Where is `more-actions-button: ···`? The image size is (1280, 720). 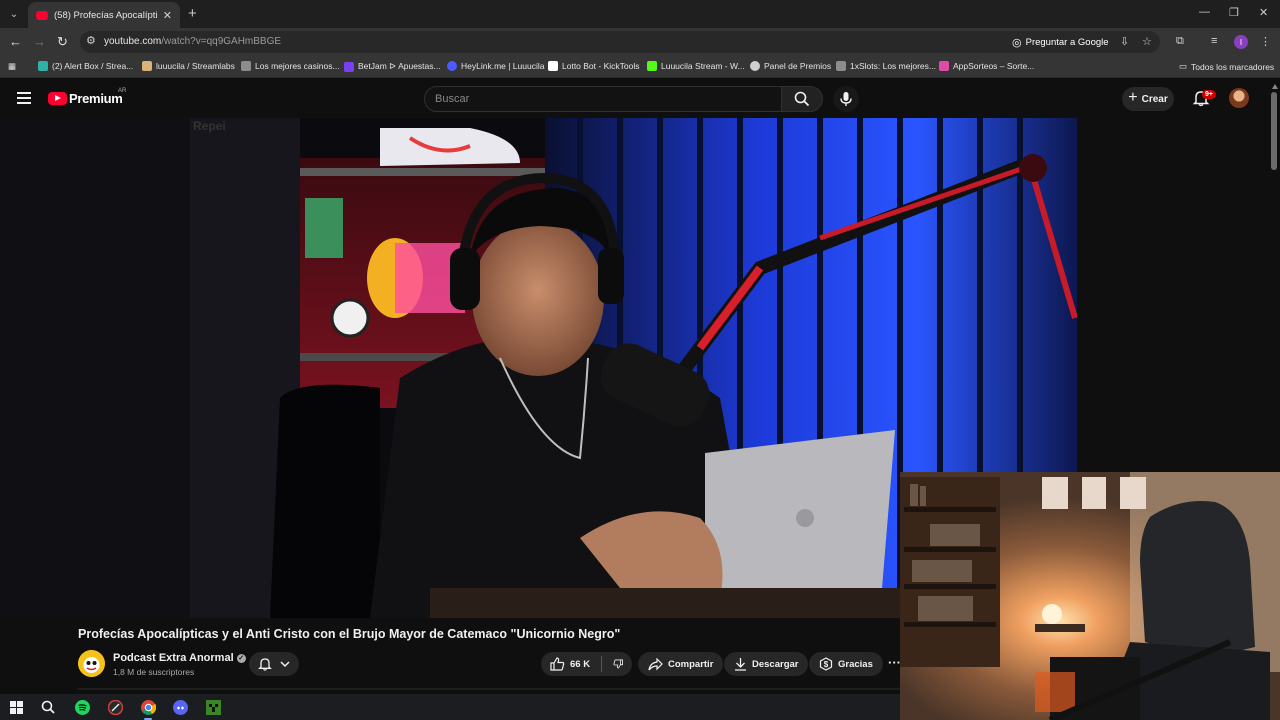 more-actions-button: ··· is located at coordinates (894, 662).